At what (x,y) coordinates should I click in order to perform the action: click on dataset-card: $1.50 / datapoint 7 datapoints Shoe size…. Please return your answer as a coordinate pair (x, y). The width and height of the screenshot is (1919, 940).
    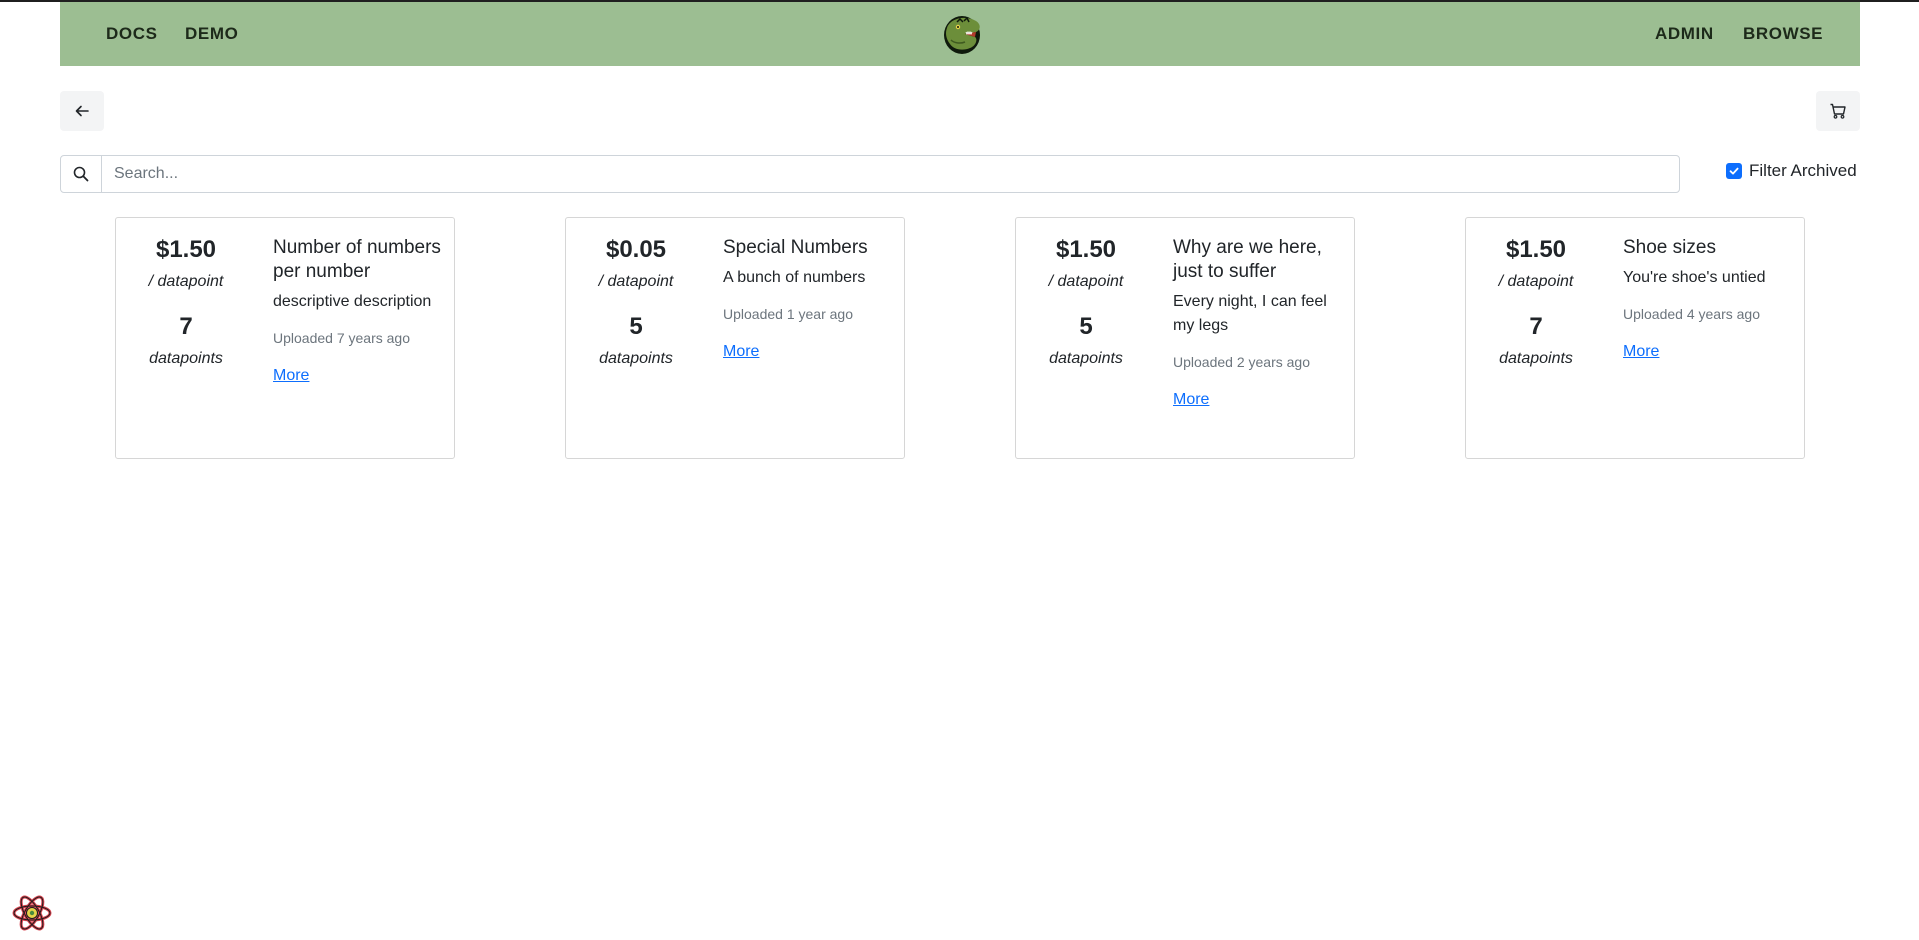
    Looking at the image, I should click on (1635, 338).